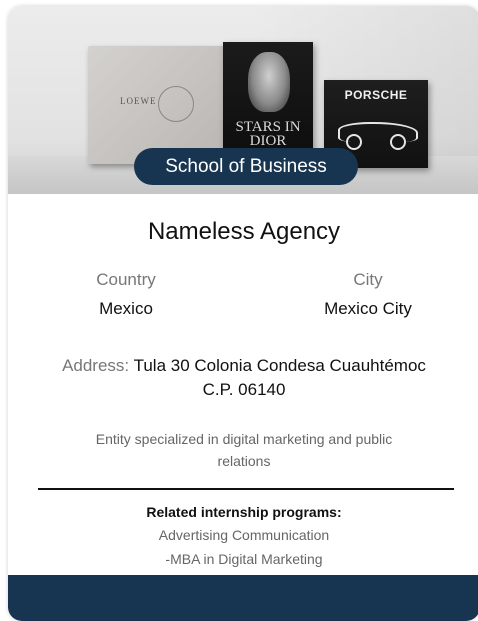 The width and height of the screenshot is (478, 621). I want to click on book-dior-portrait, so click(269, 82).